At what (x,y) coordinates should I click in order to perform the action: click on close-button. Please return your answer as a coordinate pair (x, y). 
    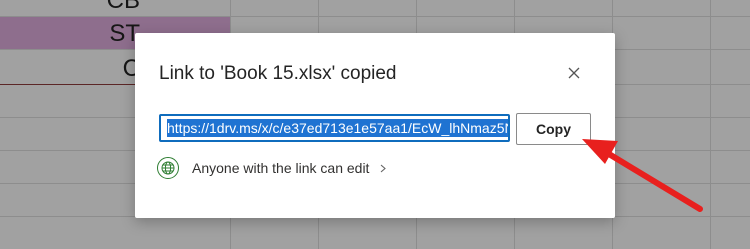
    Looking at the image, I should click on (574, 73).